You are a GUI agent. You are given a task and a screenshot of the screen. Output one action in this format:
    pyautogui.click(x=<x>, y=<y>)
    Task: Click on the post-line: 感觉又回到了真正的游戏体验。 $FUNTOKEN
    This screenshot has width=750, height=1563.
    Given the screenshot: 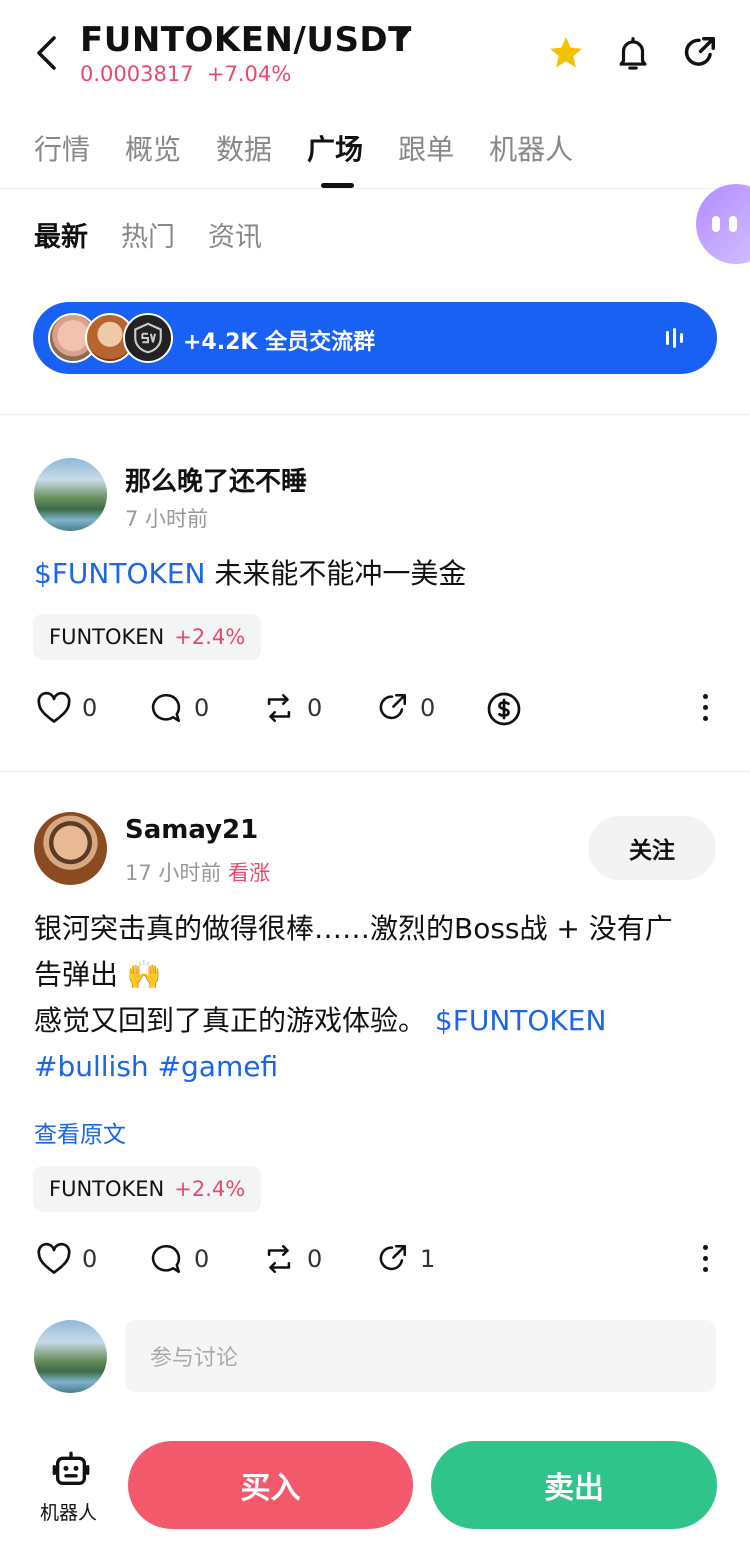 What is the action you would take?
    pyautogui.click(x=379, y=1021)
    